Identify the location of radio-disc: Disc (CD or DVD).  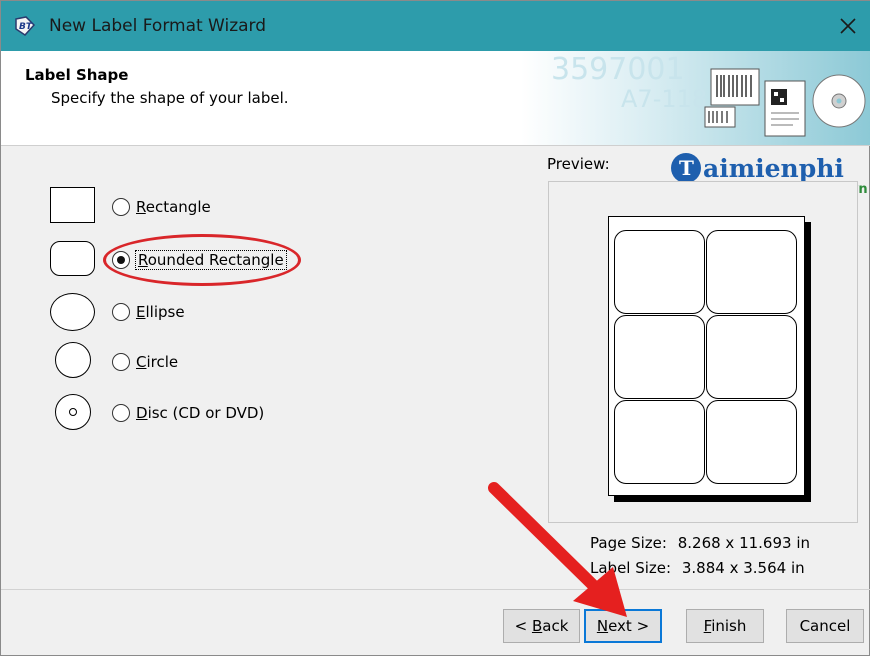
(188, 413).